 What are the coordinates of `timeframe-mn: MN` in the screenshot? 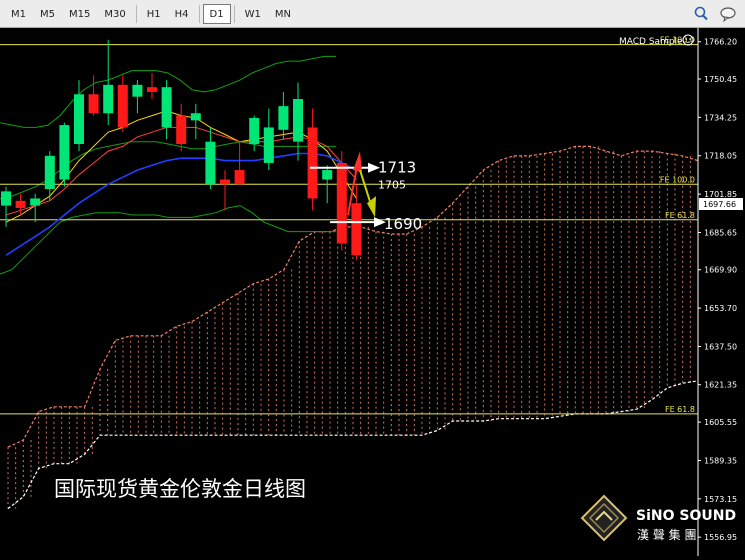 It's located at (283, 14).